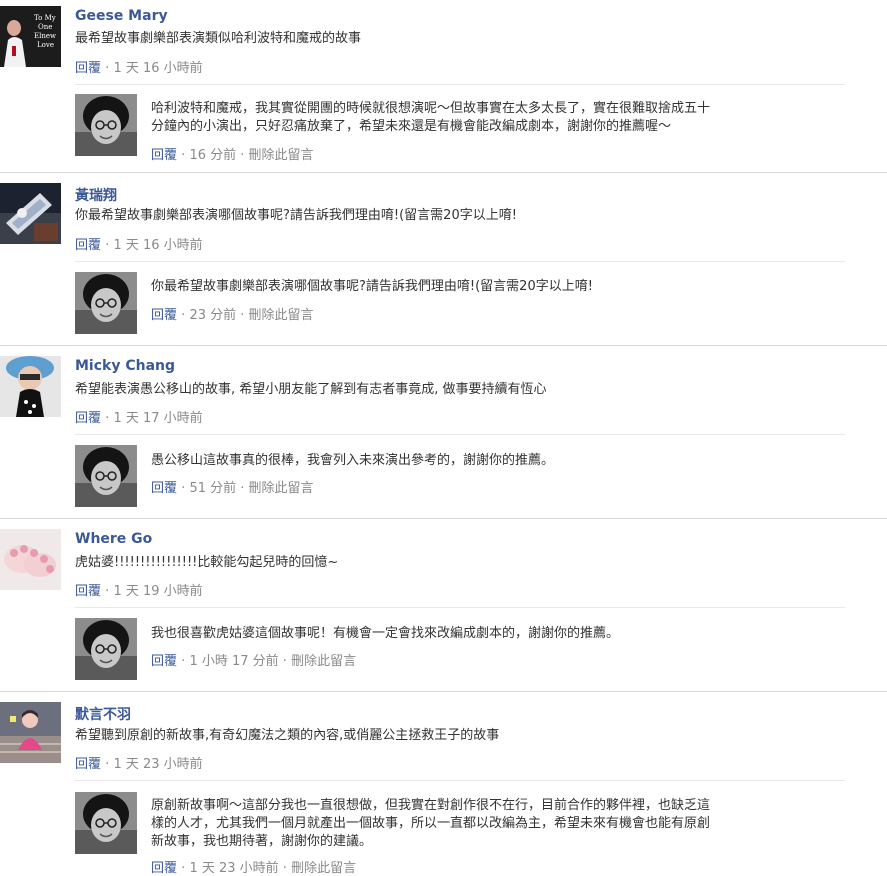 Image resolution: width=887 pixels, height=876 pixels. I want to click on comment-author: Where Go, so click(113, 539).